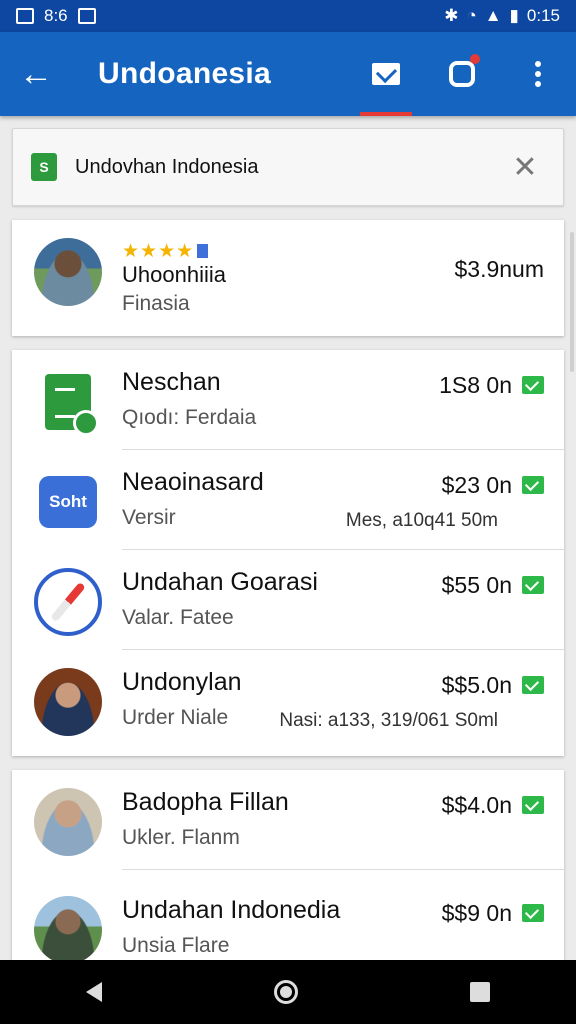  Describe the element at coordinates (94, 992) in the screenshot. I see `nav-back-icon` at that location.